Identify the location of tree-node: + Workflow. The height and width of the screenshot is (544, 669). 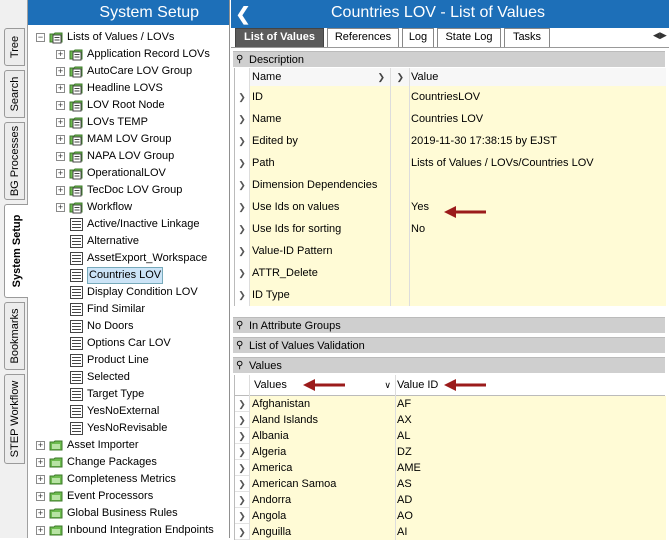
(128, 207).